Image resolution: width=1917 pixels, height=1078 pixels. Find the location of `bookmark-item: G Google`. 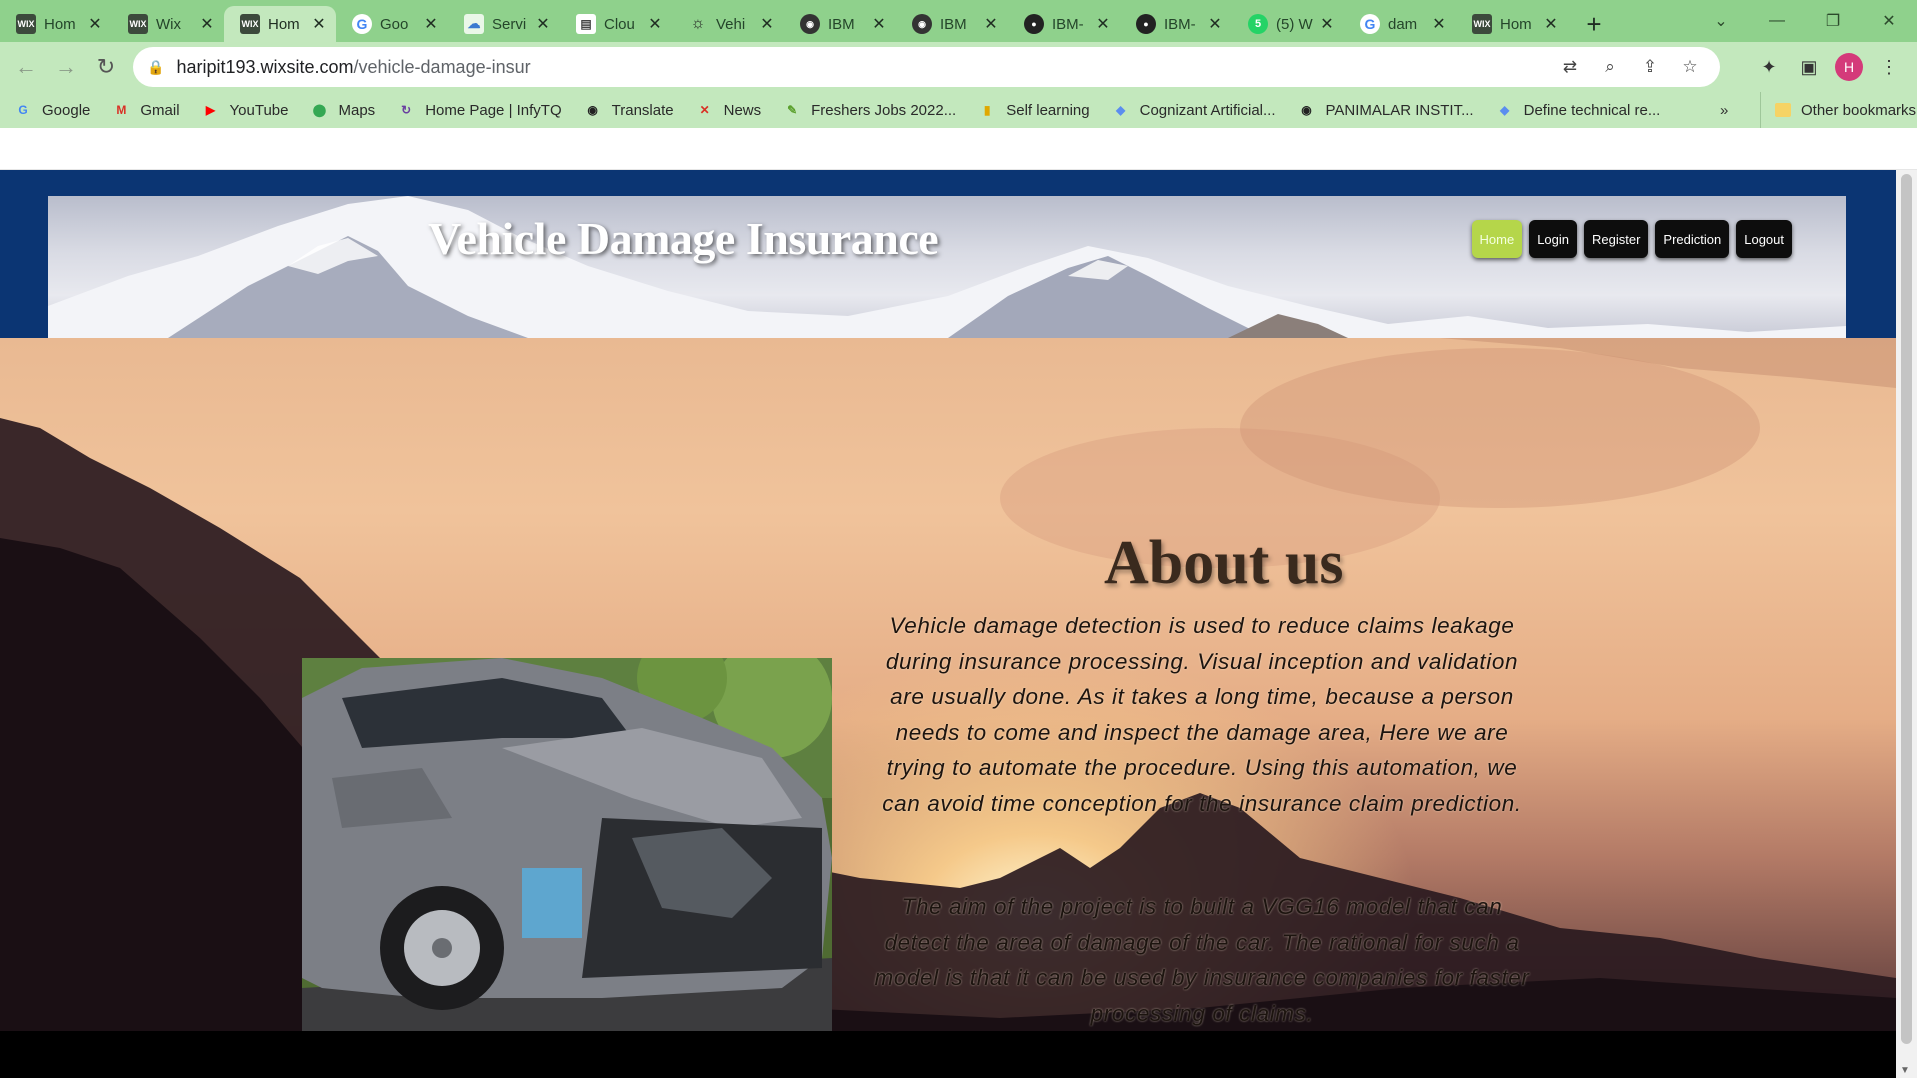

bookmark-item: G Google is located at coordinates (52, 110).